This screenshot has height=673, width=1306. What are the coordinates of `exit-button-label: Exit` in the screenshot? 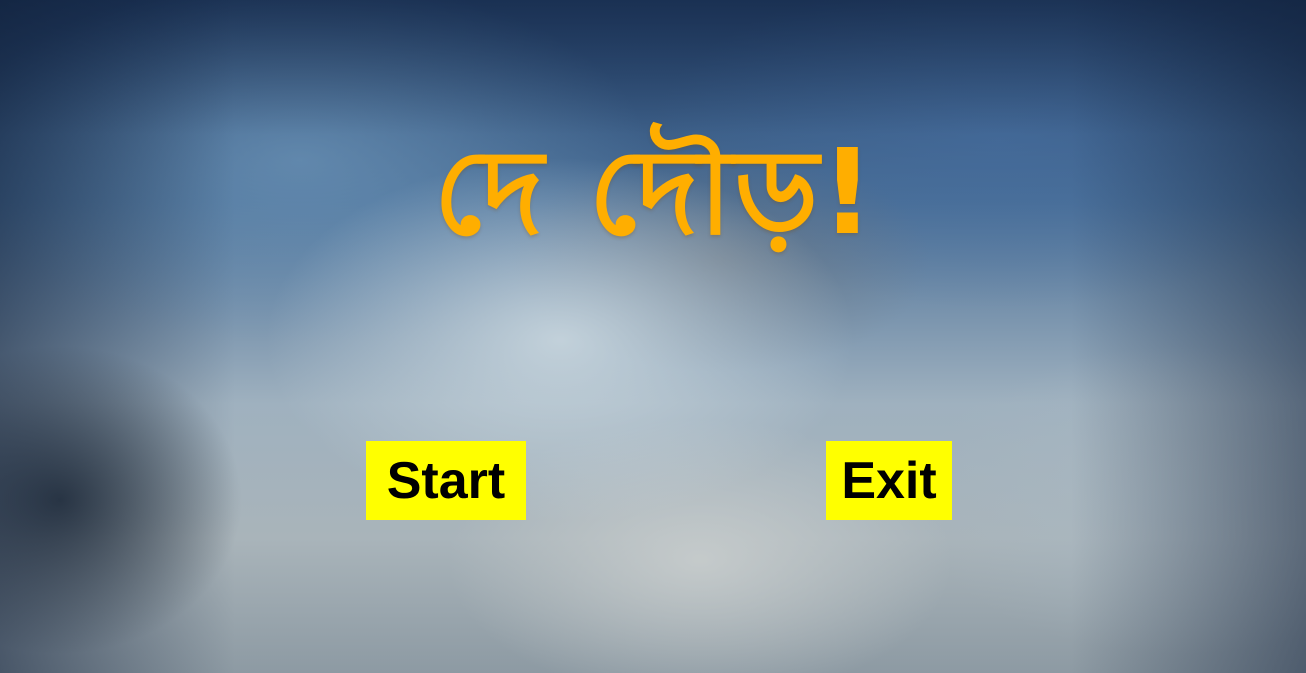 It's located at (889, 480).